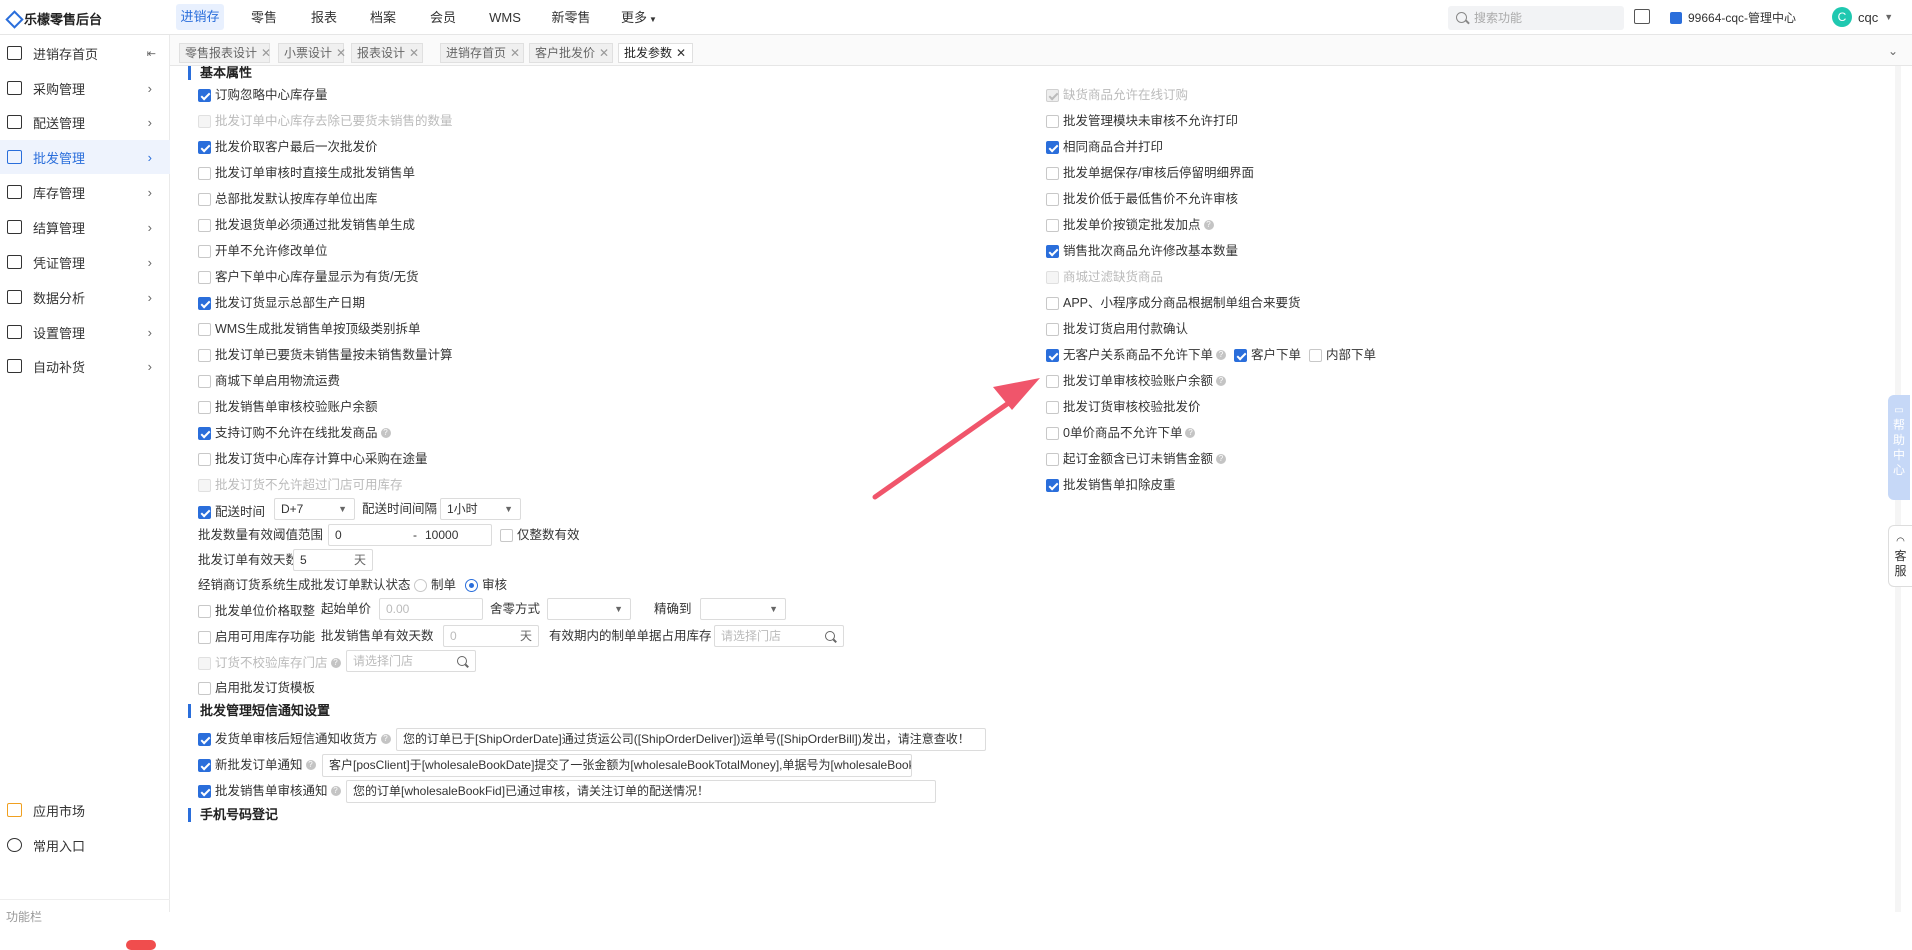 Image resolution: width=1912 pixels, height=950 pixels. I want to click on store-picker: 请选择门店, so click(779, 636).